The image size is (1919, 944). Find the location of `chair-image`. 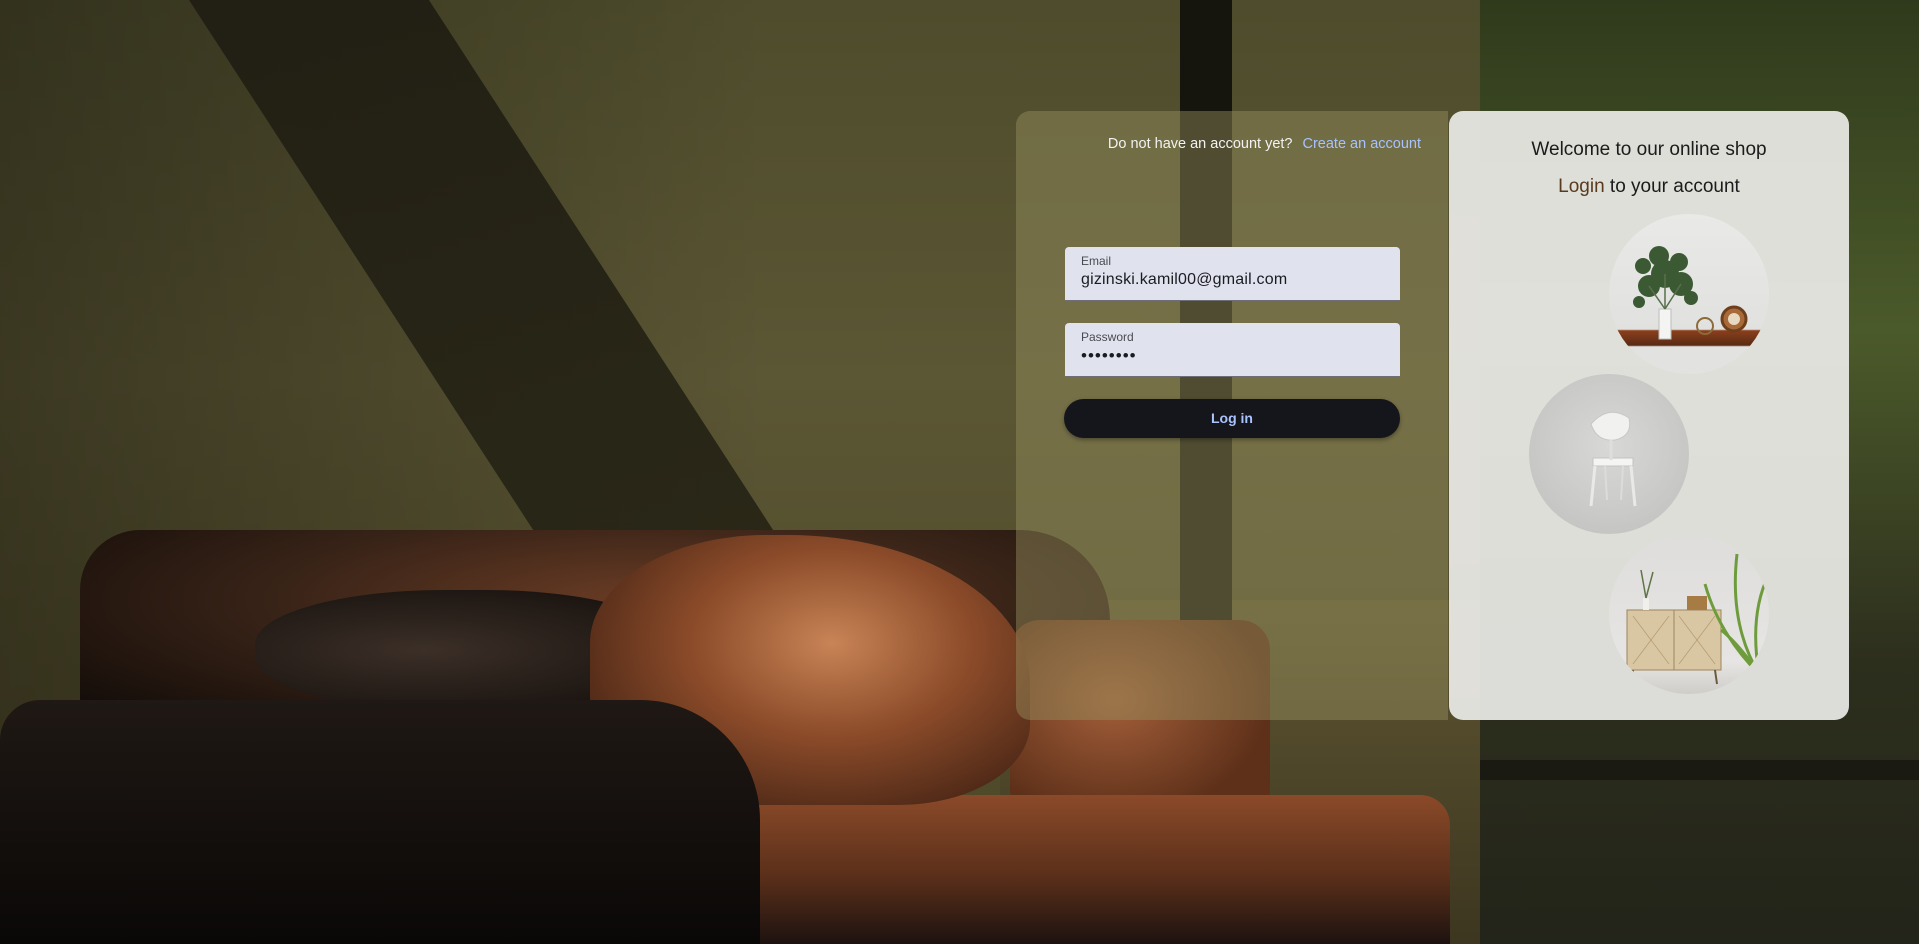

chair-image is located at coordinates (1609, 454).